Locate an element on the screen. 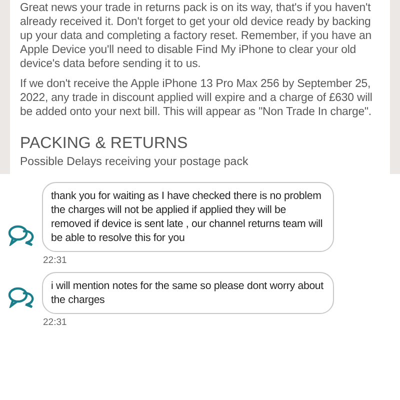 The height and width of the screenshot is (400, 400). section-subheading: Possible Delays receiving your postage pack is located at coordinates (135, 162).